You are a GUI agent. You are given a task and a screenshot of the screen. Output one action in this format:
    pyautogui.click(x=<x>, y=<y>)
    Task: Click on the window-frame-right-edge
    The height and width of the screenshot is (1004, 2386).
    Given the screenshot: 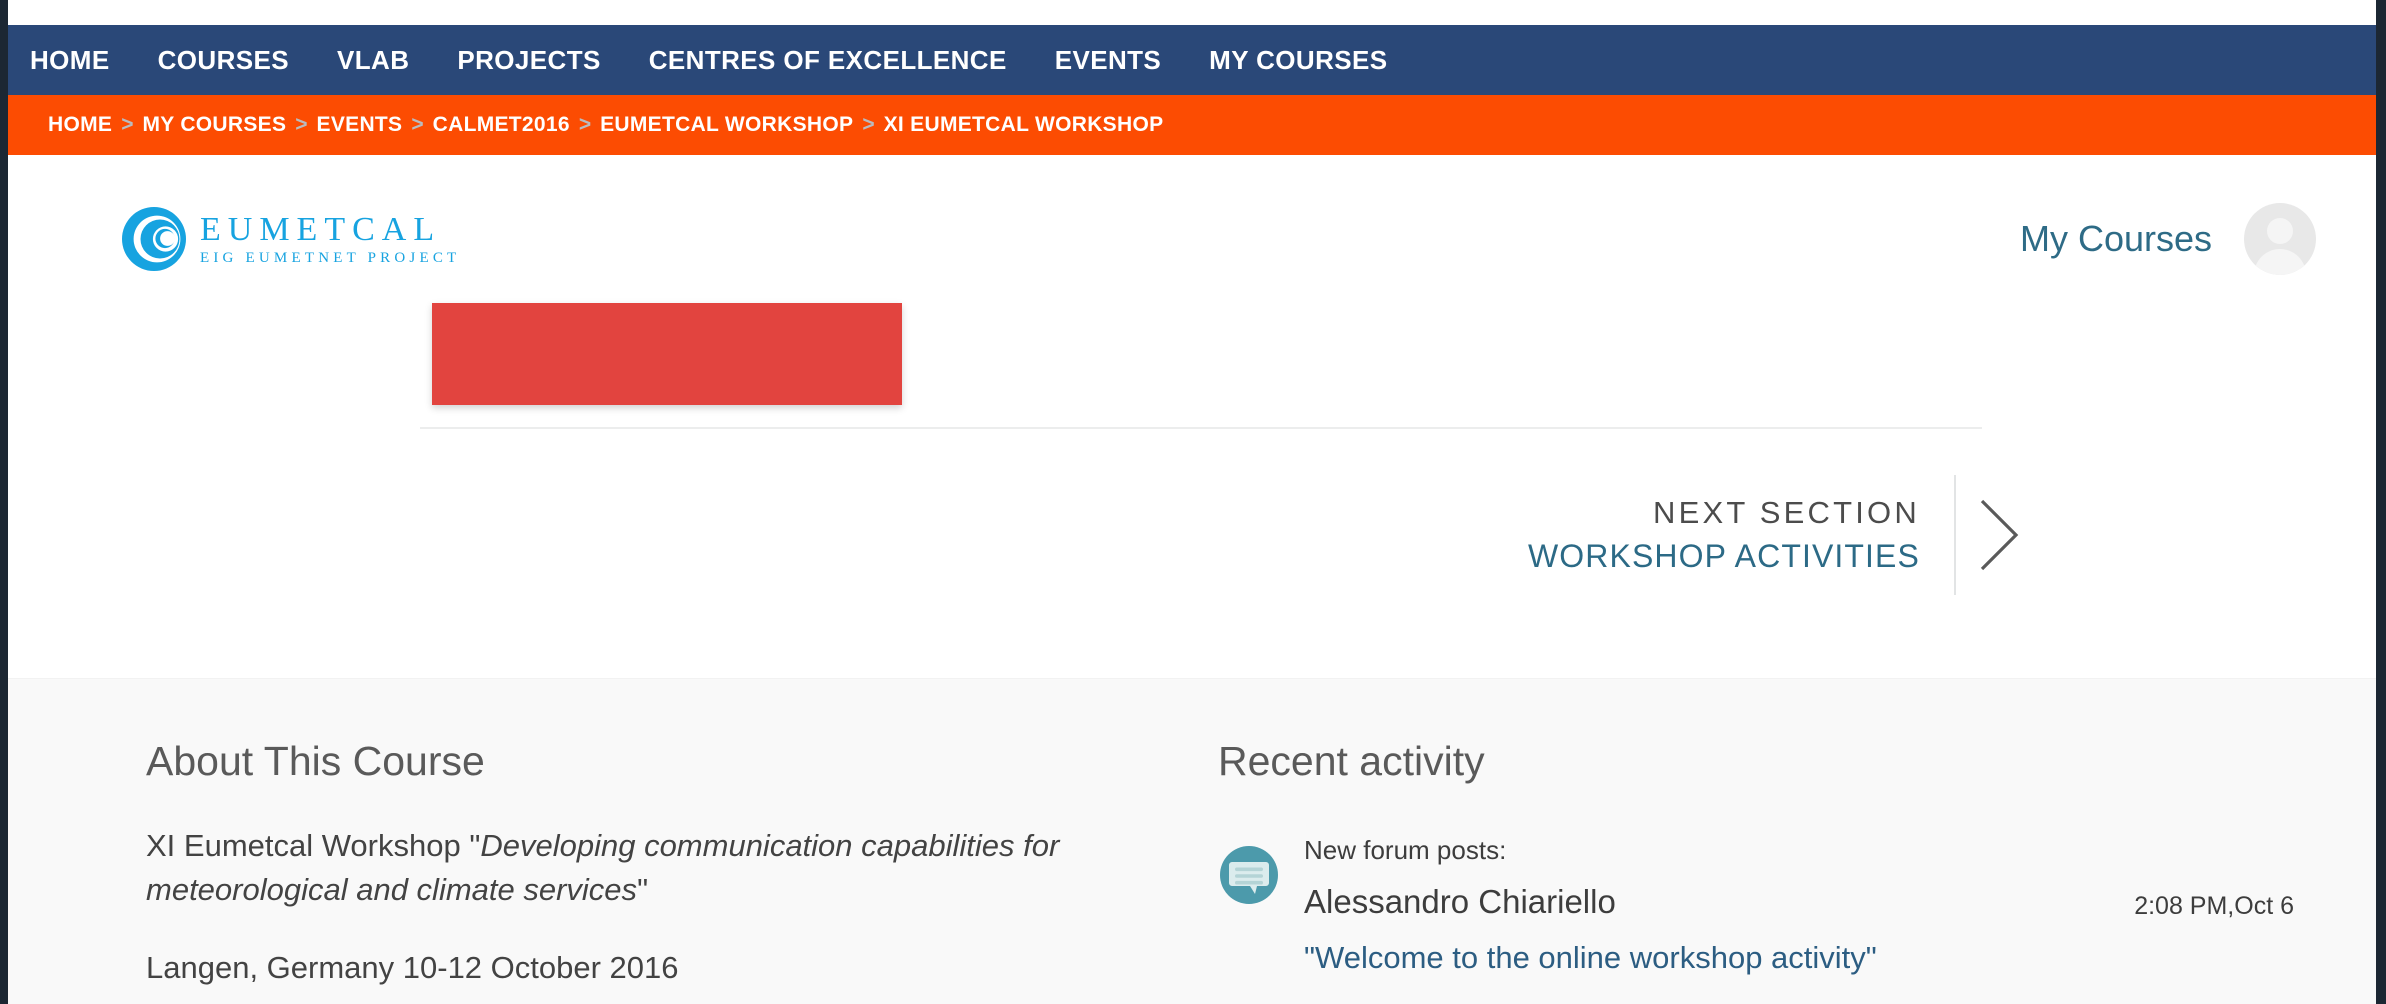 What is the action you would take?
    pyautogui.click(x=2381, y=502)
    